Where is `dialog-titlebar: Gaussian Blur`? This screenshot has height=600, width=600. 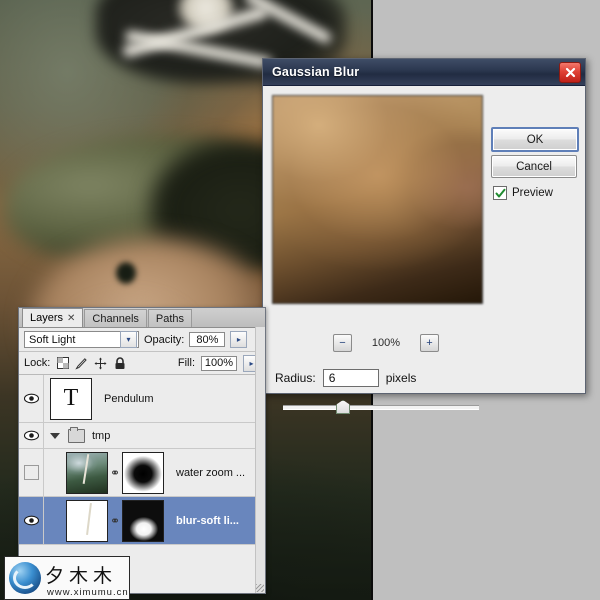
dialog-titlebar: Gaussian Blur is located at coordinates (424, 72).